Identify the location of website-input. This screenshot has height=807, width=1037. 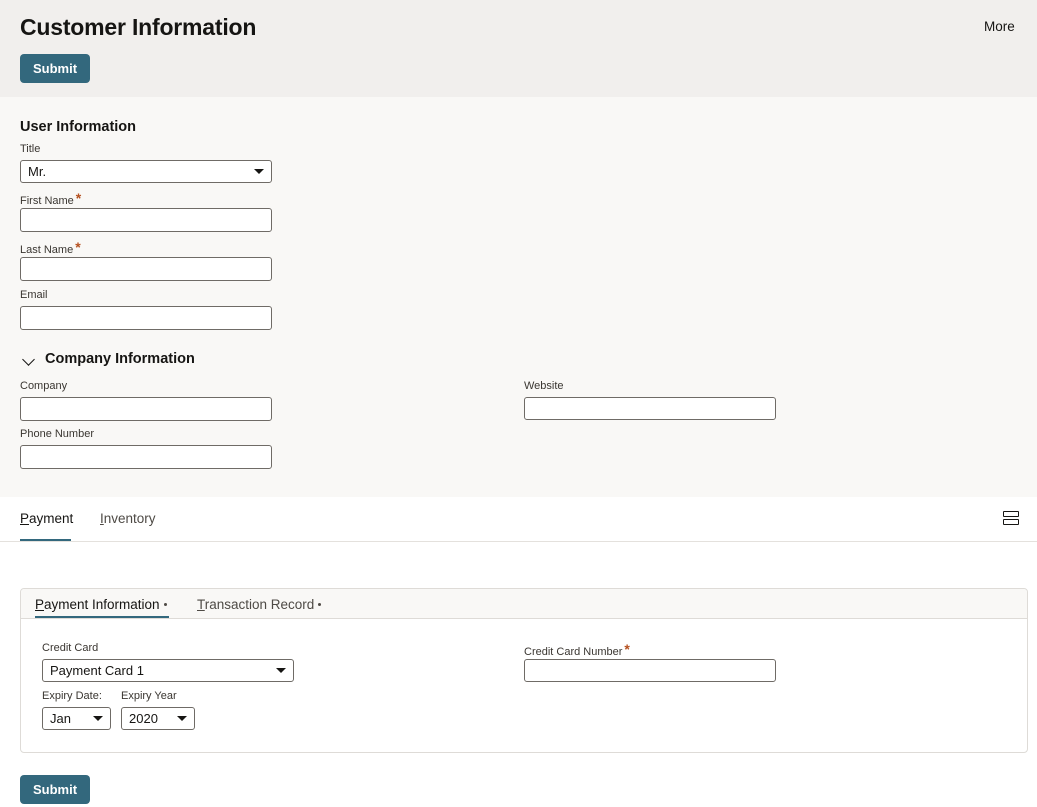
(650, 408).